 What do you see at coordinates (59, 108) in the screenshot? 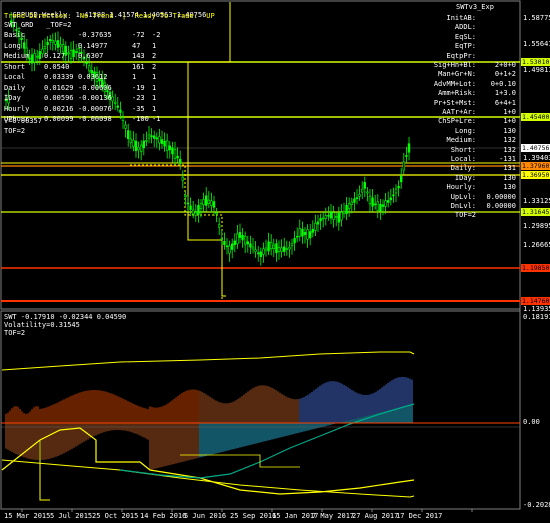
I see `swt-row-v1: 0.00216` at bounding box center [59, 108].